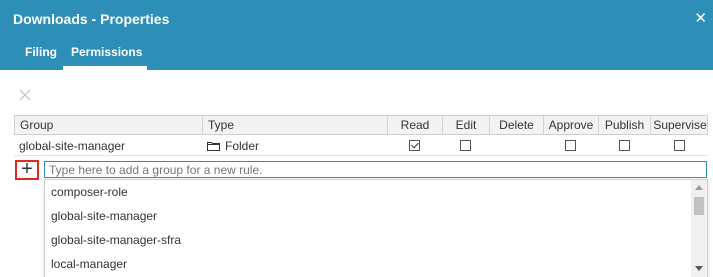  I want to click on supervise-cell, so click(679, 145).